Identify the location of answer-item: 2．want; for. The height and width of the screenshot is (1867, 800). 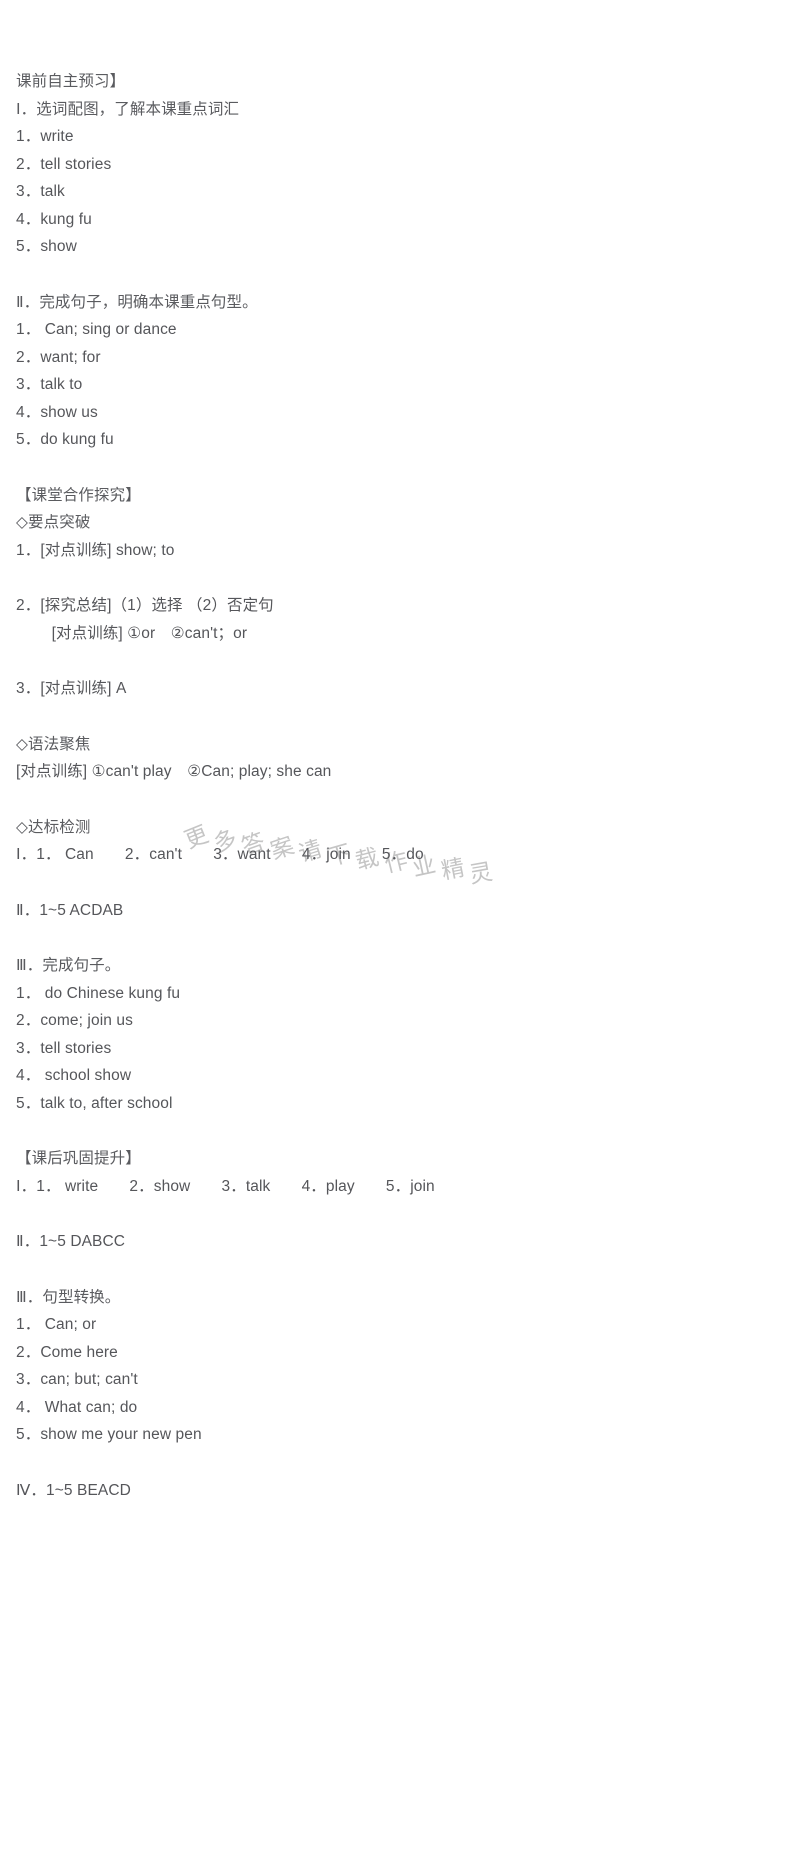
(58, 357).